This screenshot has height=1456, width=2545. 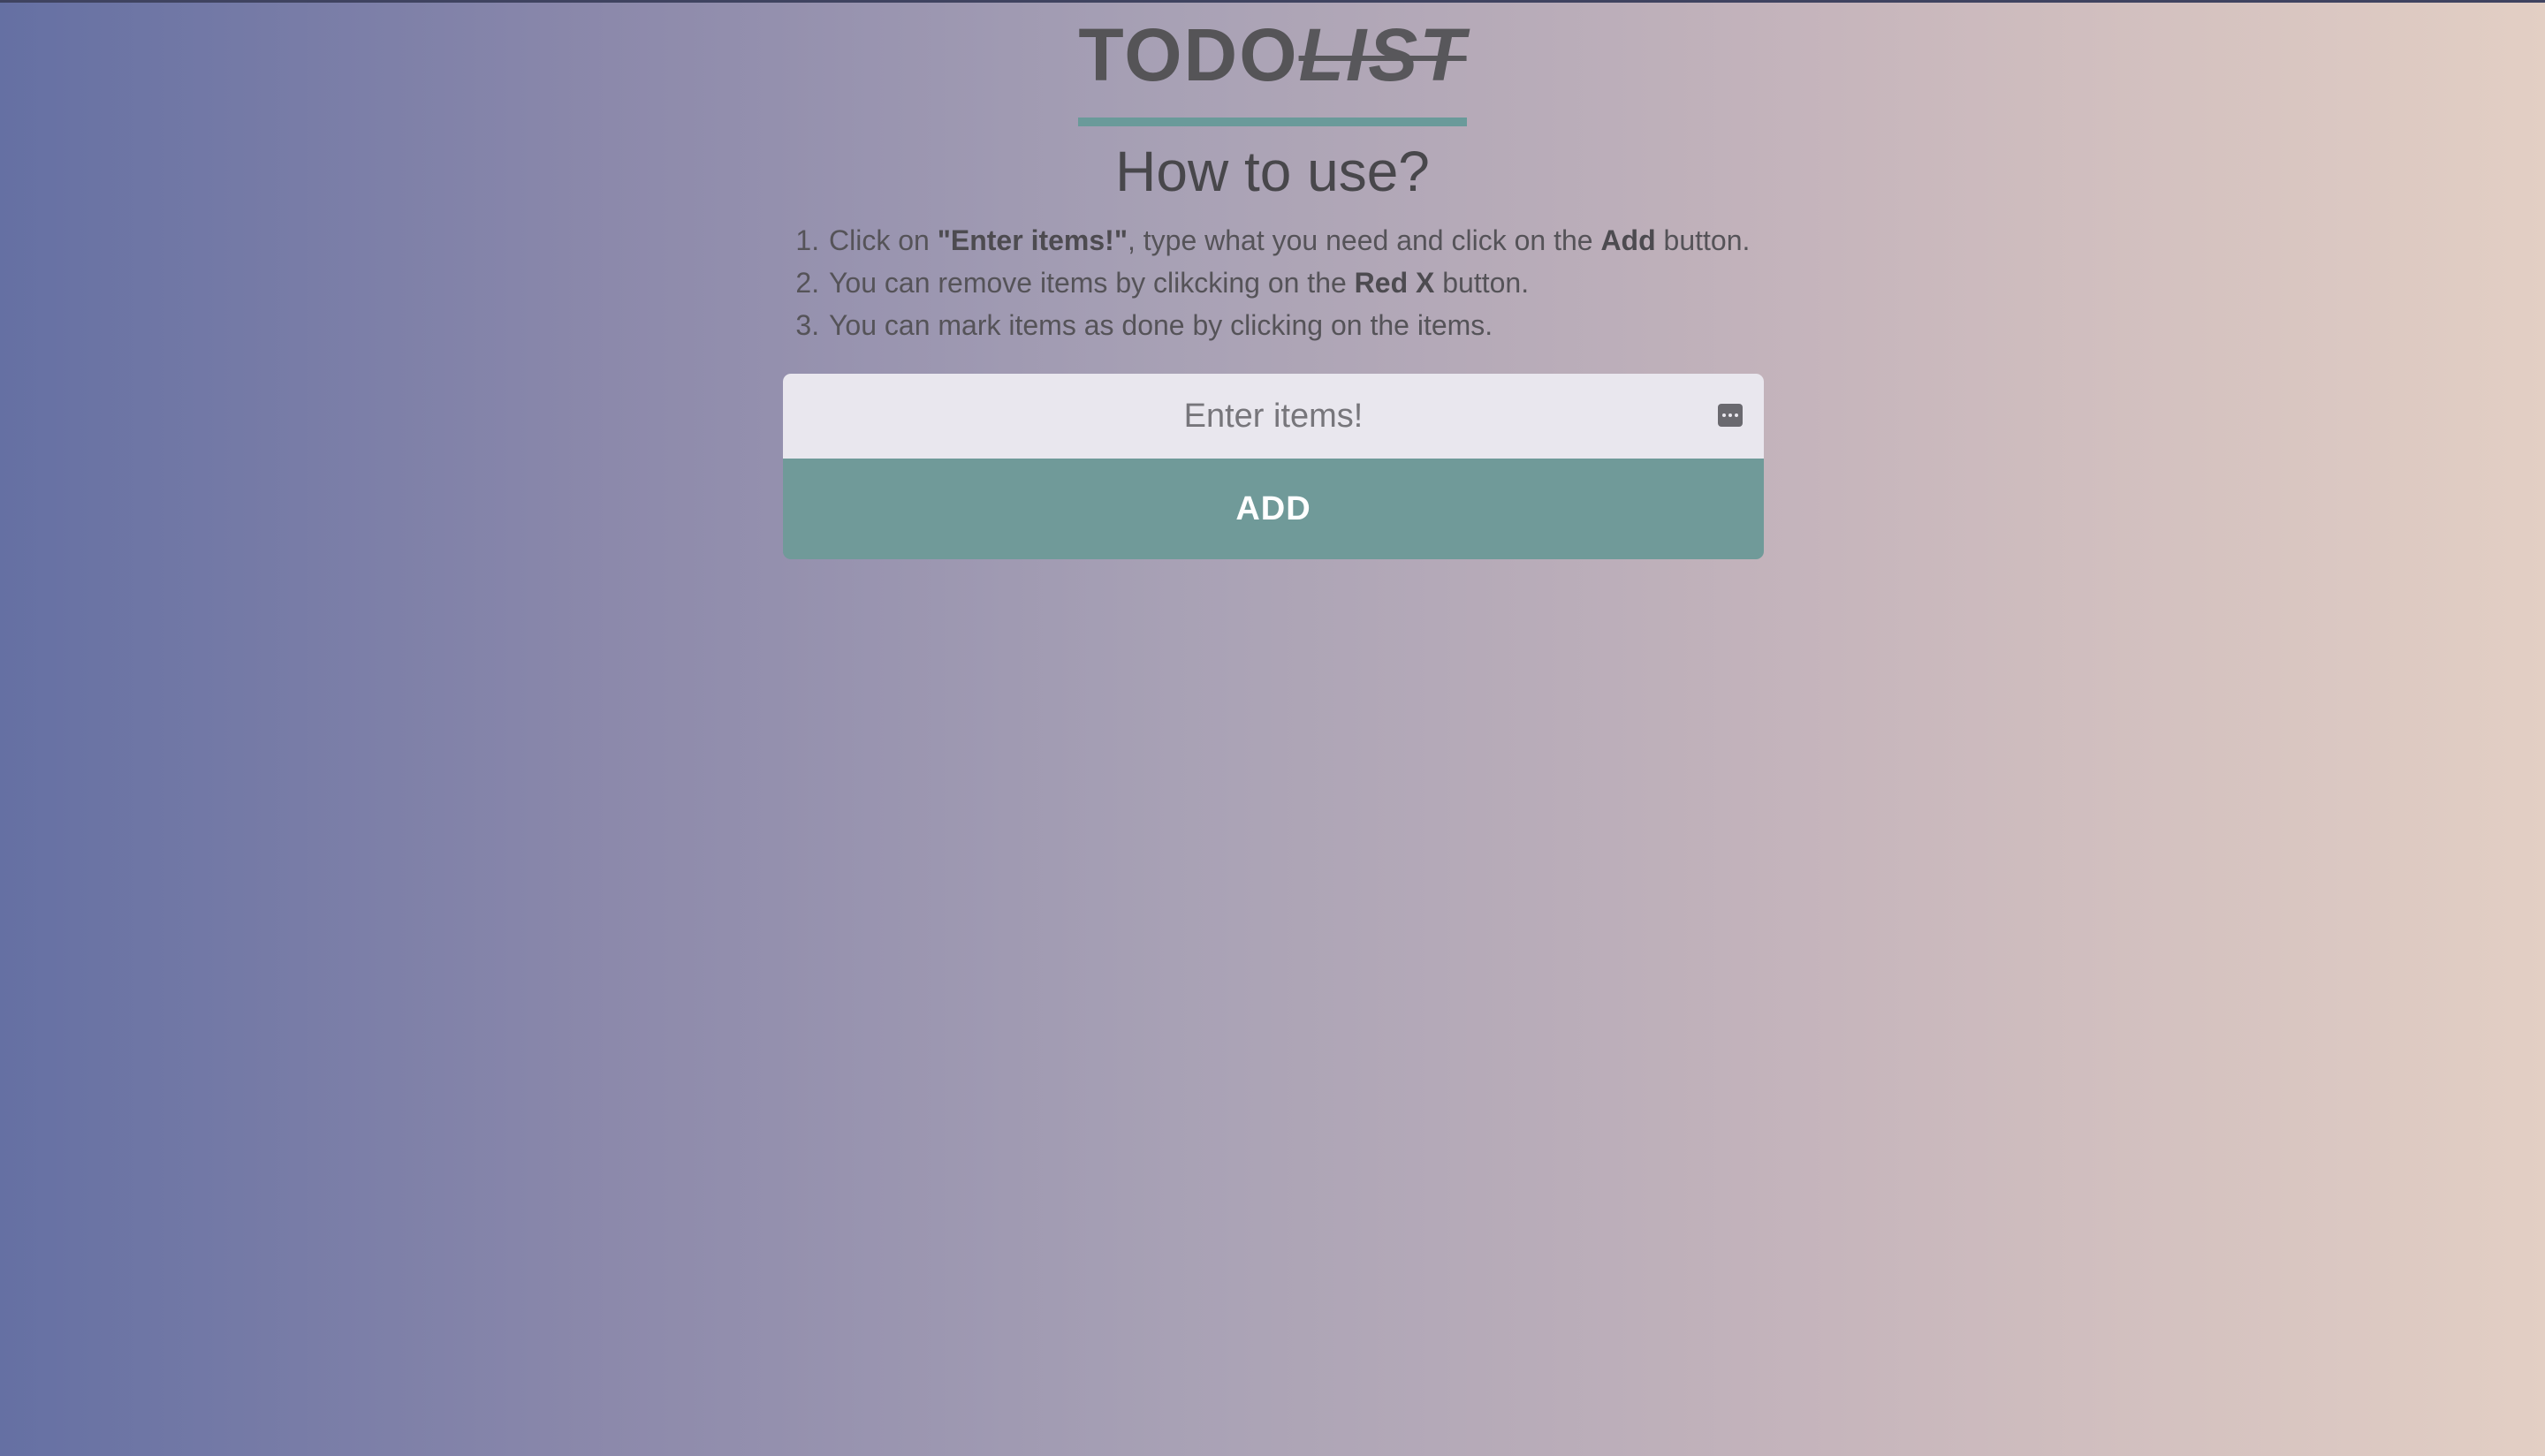 What do you see at coordinates (1730, 415) in the screenshot?
I see `more-dots-icon` at bounding box center [1730, 415].